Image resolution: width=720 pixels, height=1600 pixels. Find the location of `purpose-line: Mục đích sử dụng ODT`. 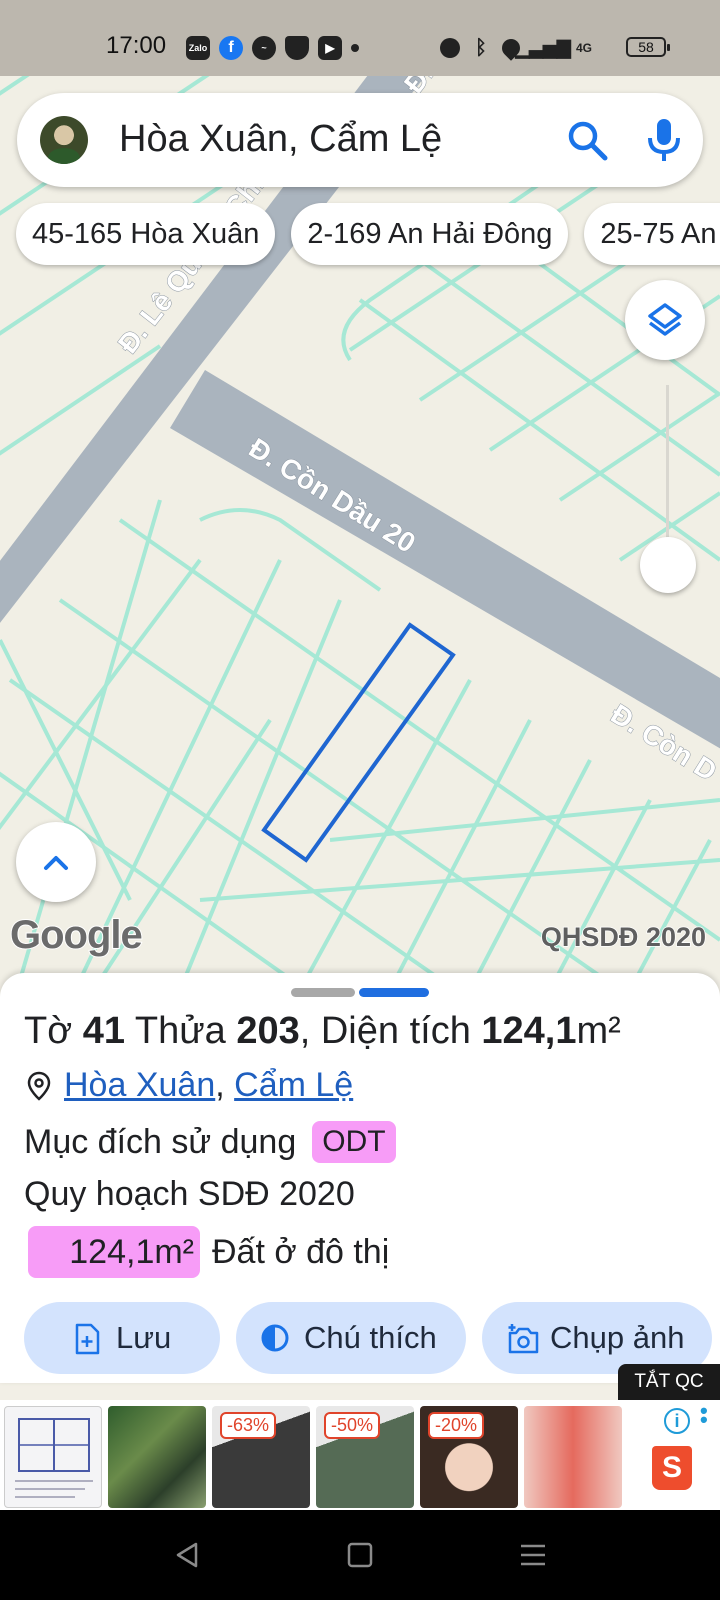

purpose-line: Mục đích sử dụng ODT is located at coordinates (210, 1142).